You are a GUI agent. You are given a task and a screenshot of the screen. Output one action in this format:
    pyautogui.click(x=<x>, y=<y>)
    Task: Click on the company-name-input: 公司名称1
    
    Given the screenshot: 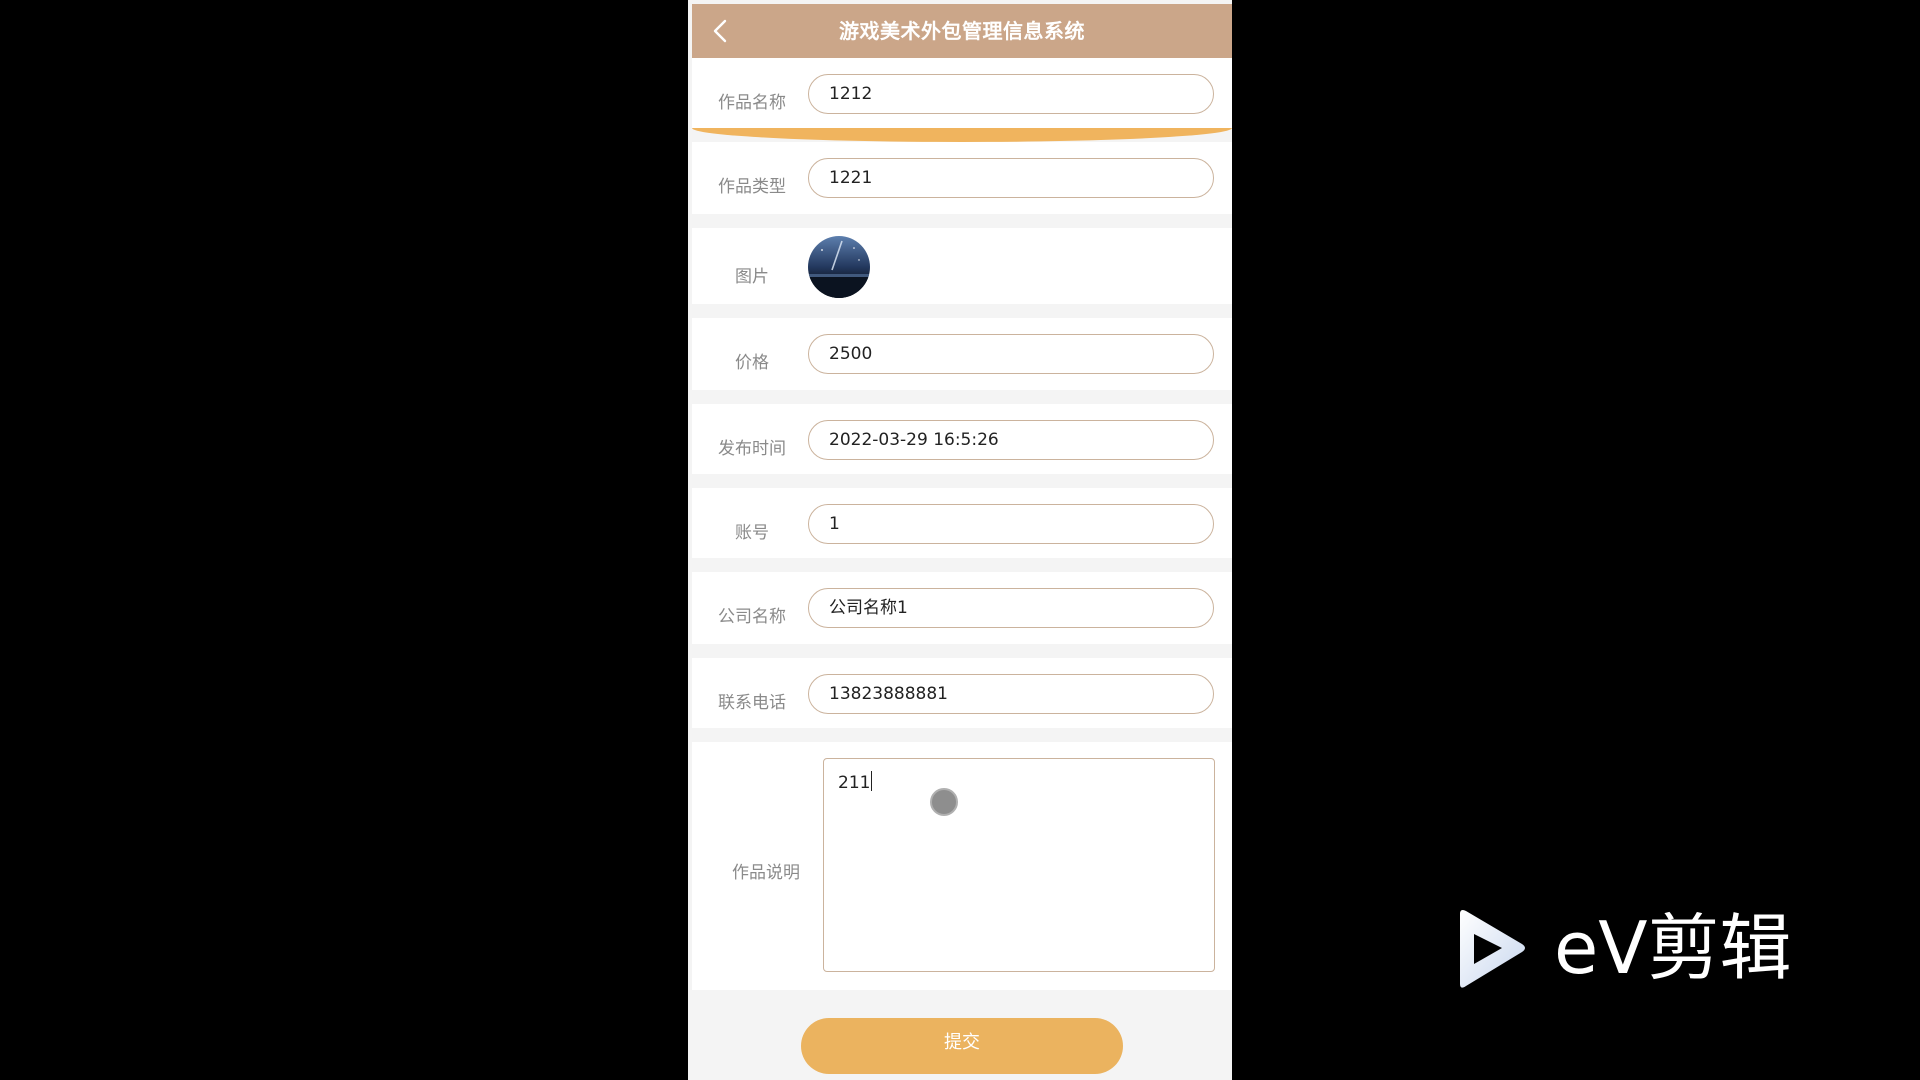 What is the action you would take?
    pyautogui.click(x=1011, y=608)
    